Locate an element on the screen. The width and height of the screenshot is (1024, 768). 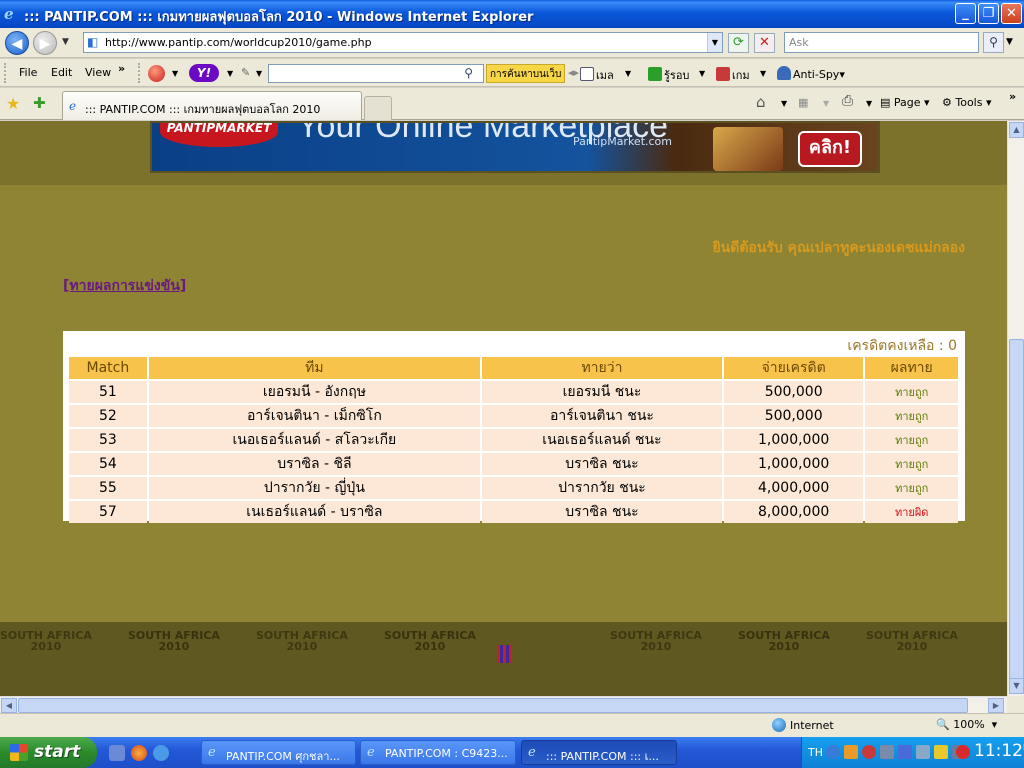
security-zone: Internet is located at coordinates (803, 725).